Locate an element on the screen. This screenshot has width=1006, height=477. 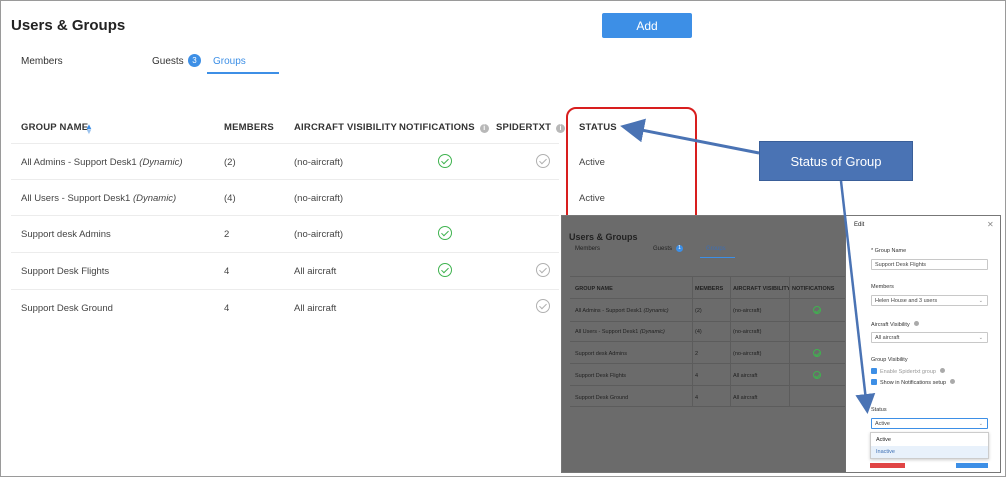
inset-group-name-cell: All Users - Support Desk1 (Dynamic) is located at coordinates (620, 332).